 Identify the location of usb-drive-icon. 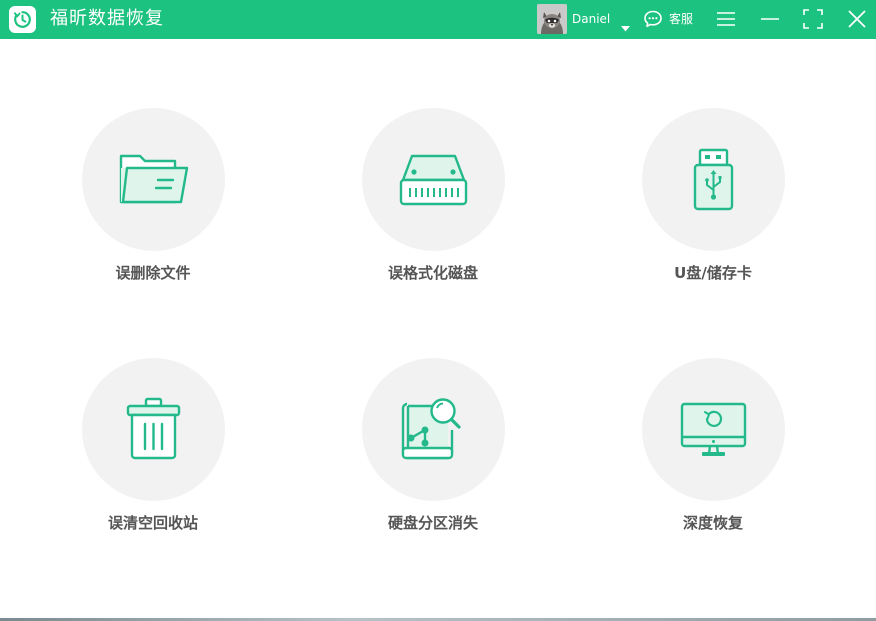
(713, 179).